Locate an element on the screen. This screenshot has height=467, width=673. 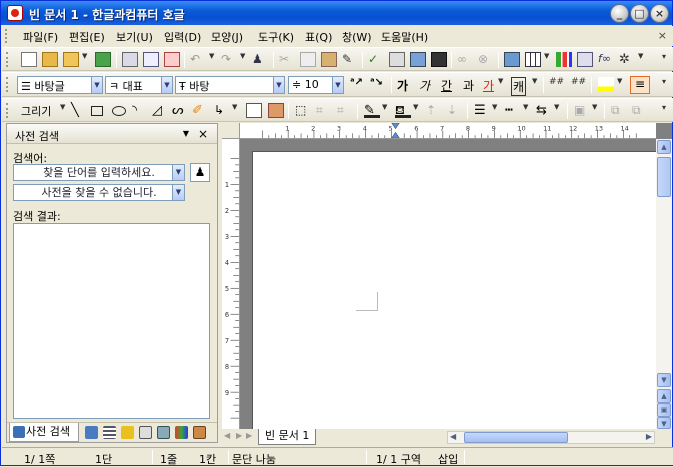
align-objects-icon: ⧉ is located at coordinates (619, 110).